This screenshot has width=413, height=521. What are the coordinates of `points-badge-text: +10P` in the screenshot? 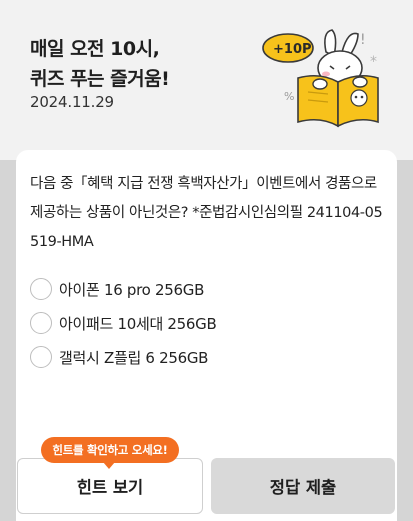 It's located at (292, 49).